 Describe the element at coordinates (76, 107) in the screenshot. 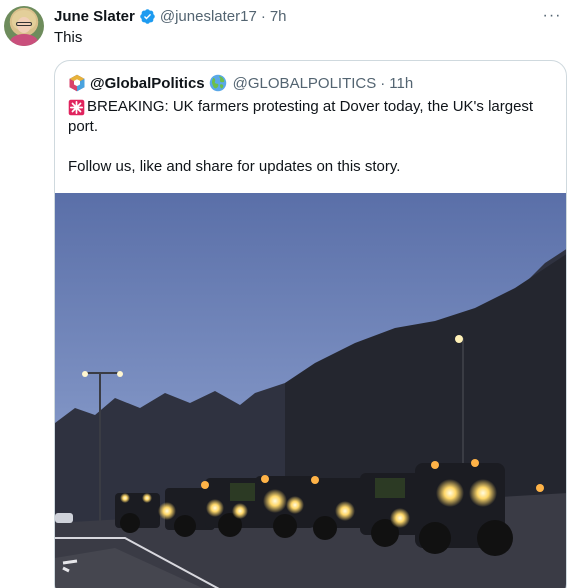

I see `siren-icon` at that location.